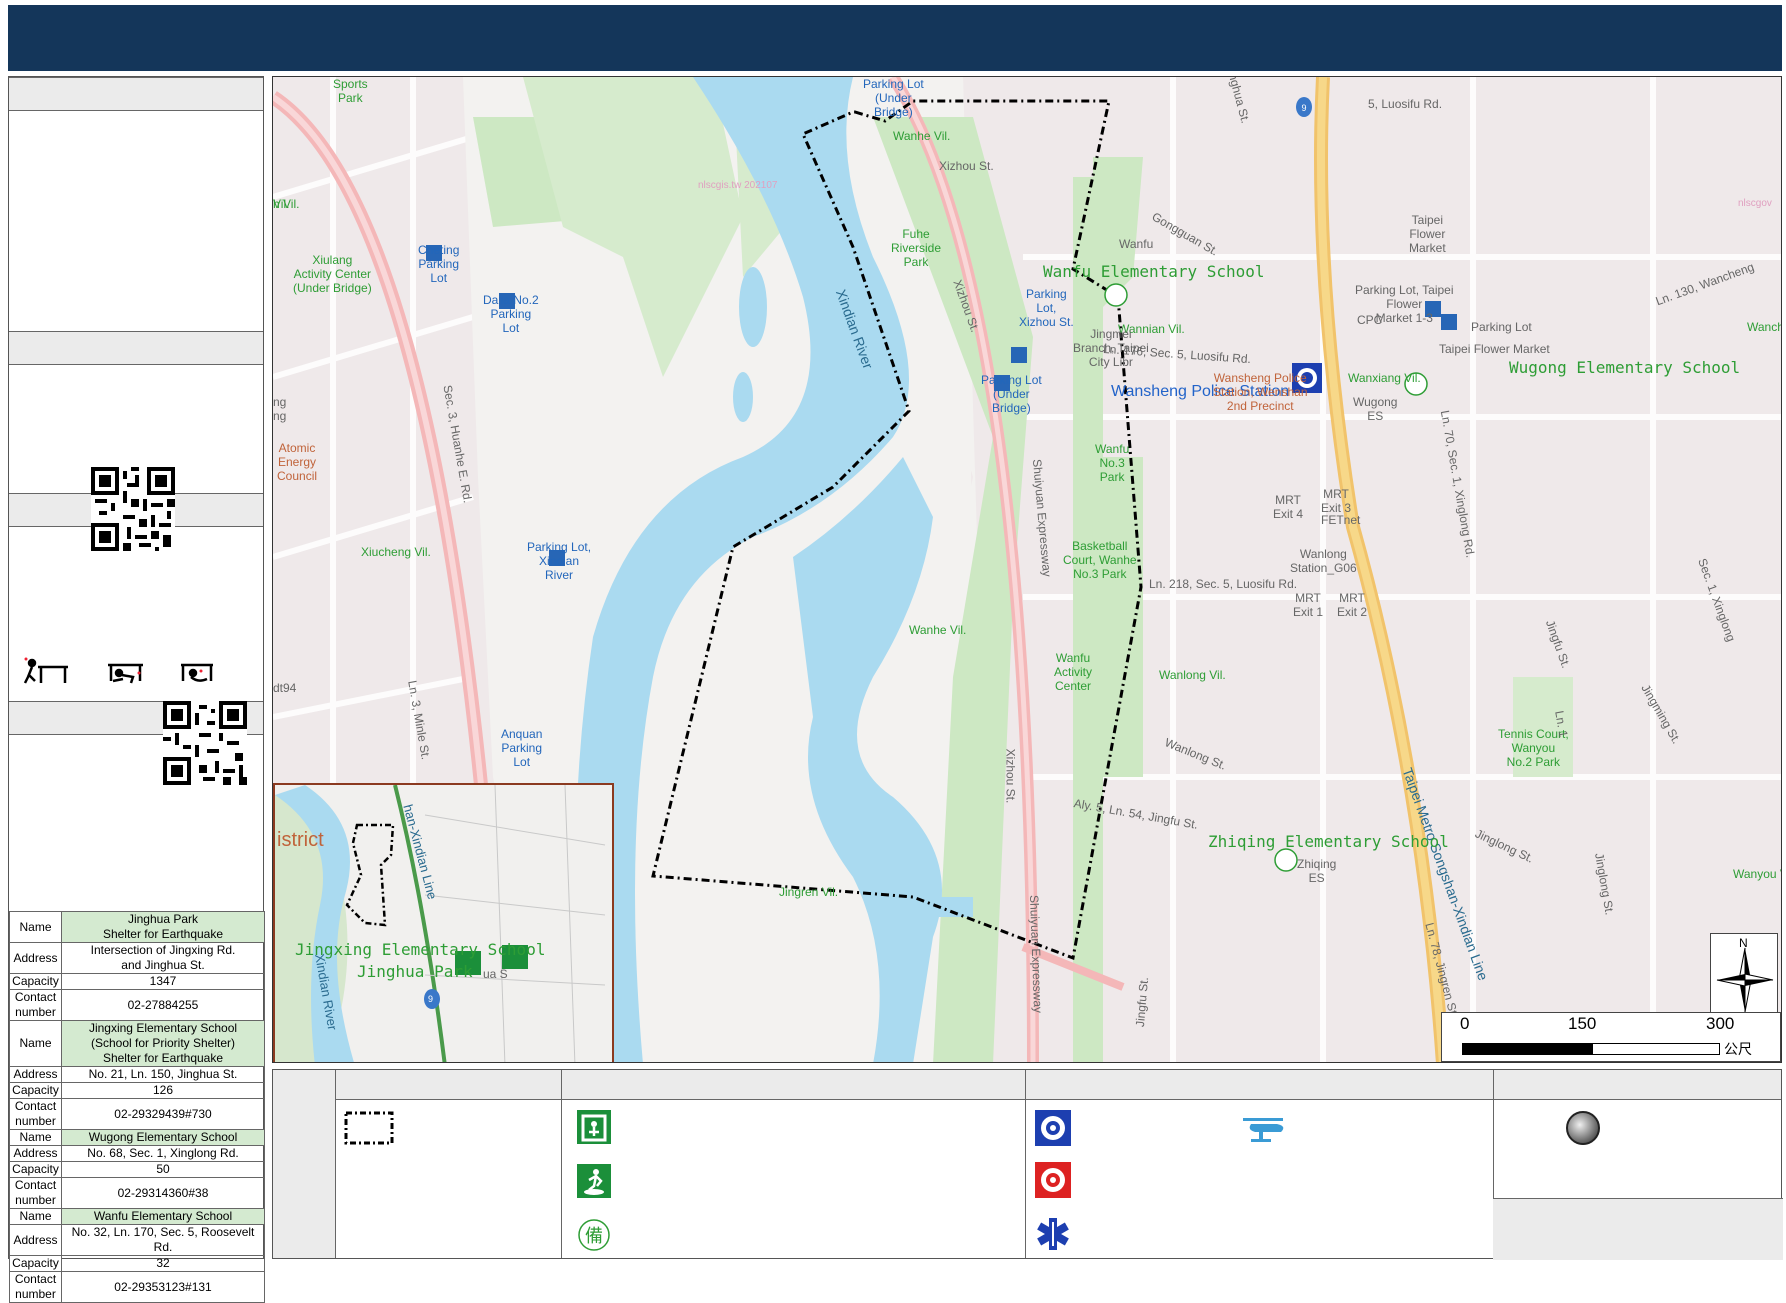 This screenshot has width=1786, height=1303. What do you see at coordinates (1111, 348) in the screenshot?
I see `poi-label: Jingmei Branch, Taipei City Libr` at bounding box center [1111, 348].